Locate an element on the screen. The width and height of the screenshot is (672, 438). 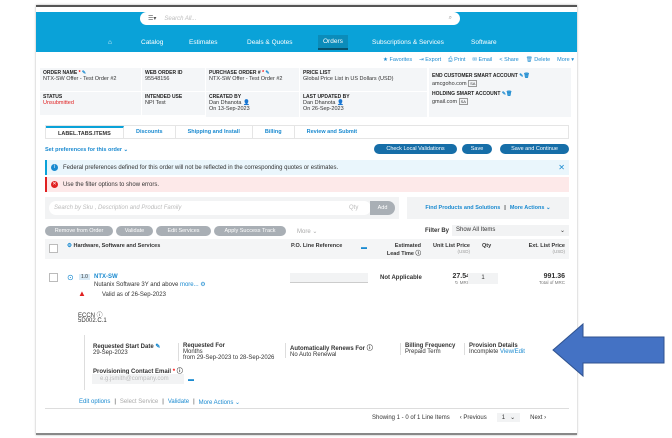
export-button: ⇥ Export is located at coordinates (430, 60).